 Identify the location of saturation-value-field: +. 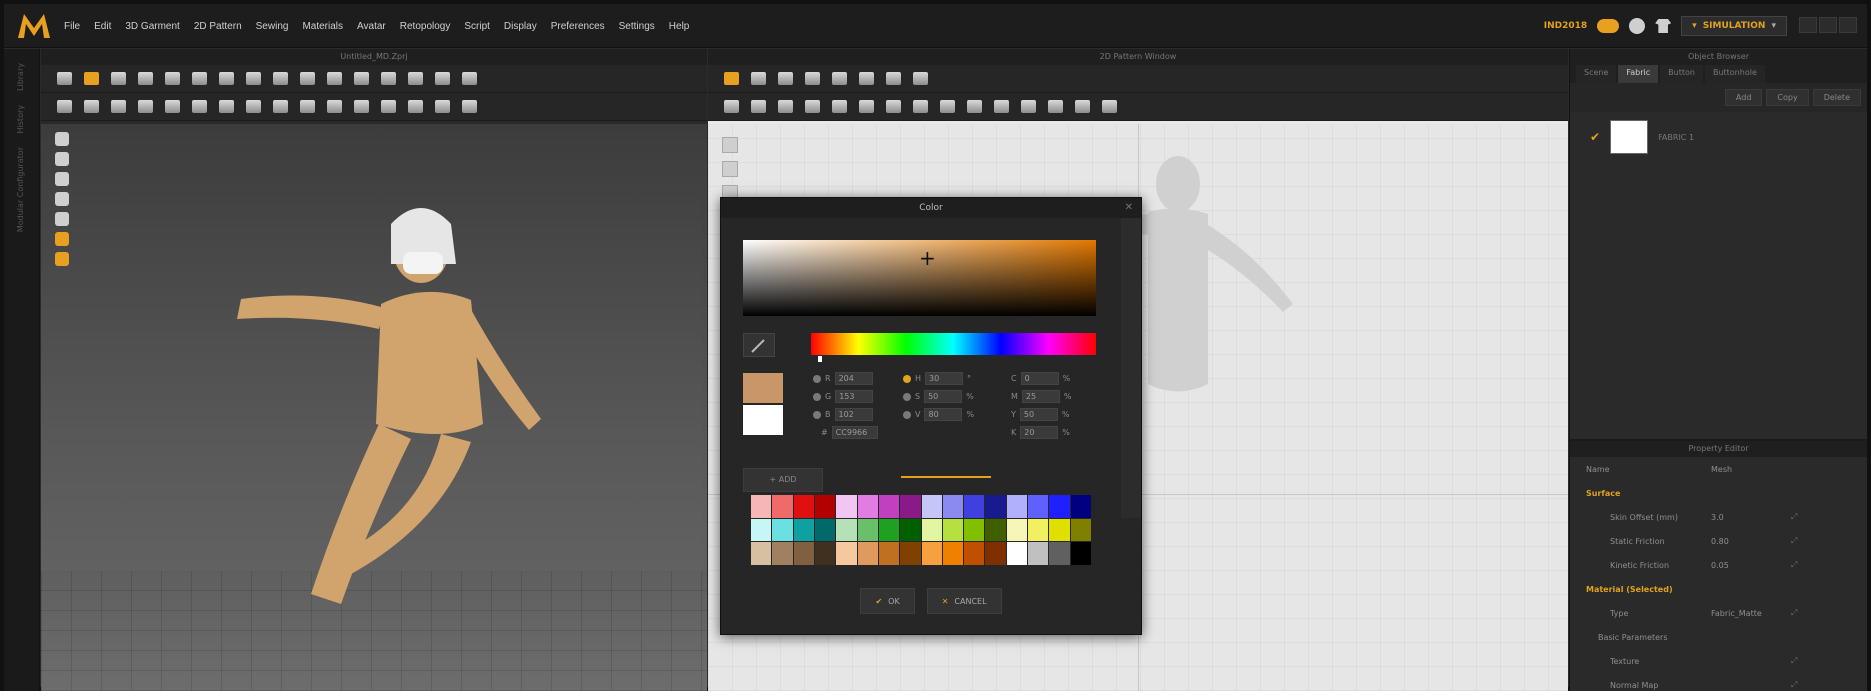
(919, 278).